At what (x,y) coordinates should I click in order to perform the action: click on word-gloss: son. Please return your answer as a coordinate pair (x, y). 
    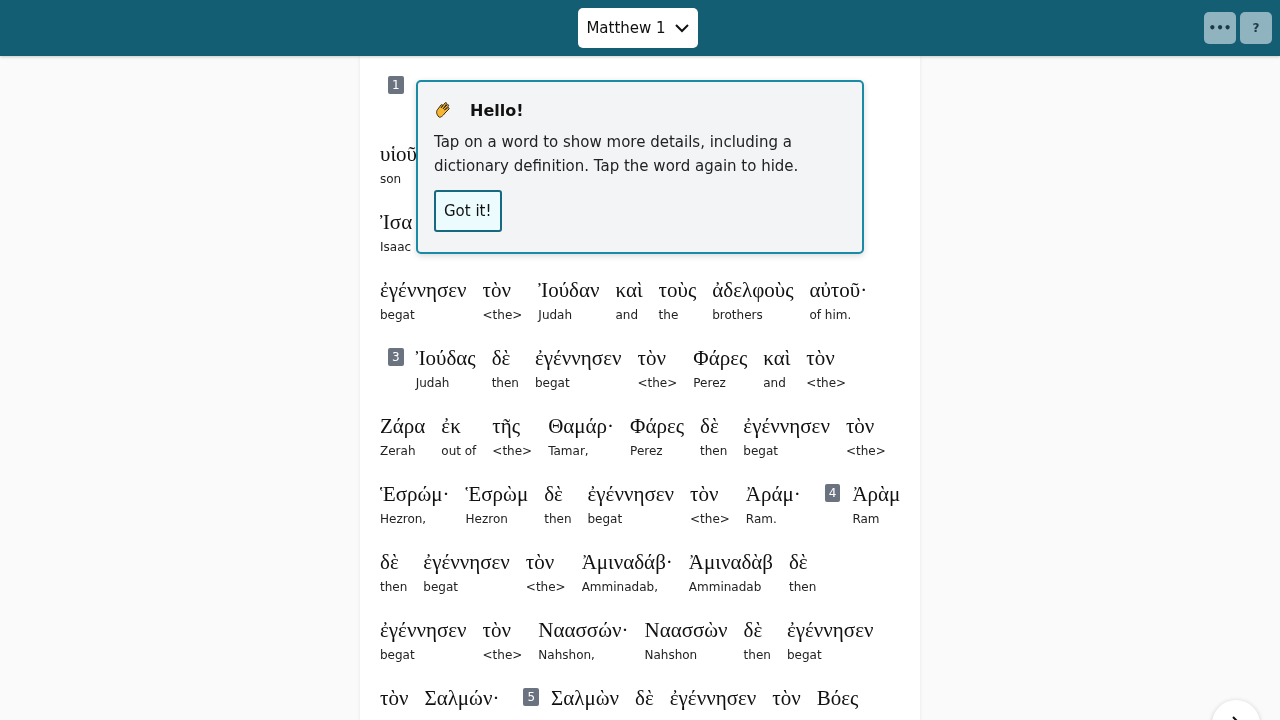
    Looking at the image, I should click on (391, 179).